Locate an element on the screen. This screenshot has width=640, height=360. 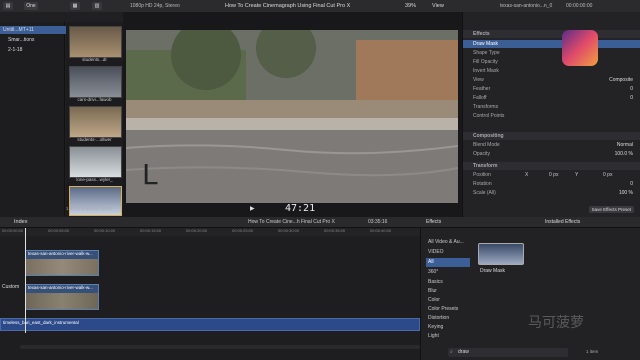
thumbnail-label: lone-pass...wyler_ is located at coordinates (94, 179).